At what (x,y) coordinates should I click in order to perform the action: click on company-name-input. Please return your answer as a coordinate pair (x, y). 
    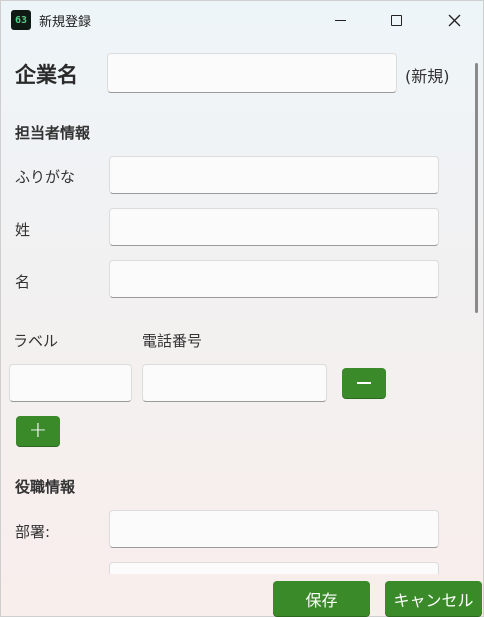
    Looking at the image, I should click on (252, 73).